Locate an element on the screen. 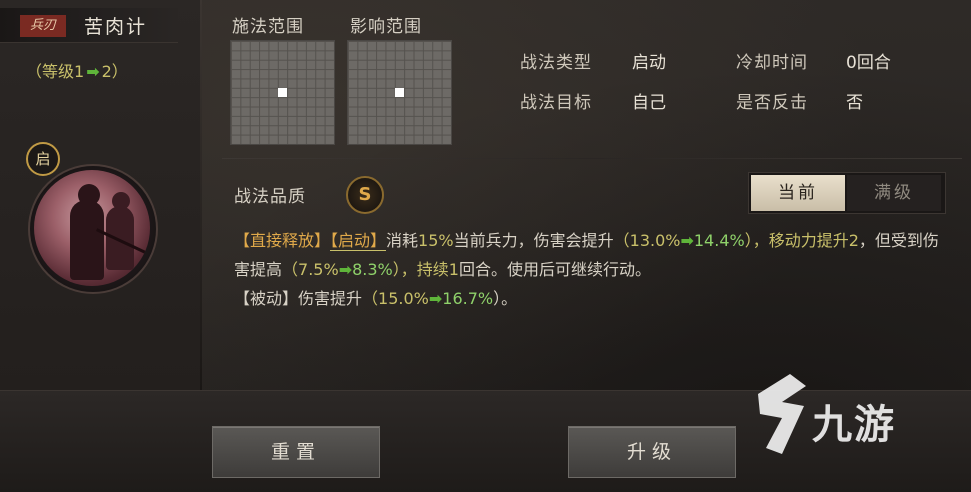 This screenshot has width=971, height=492. cast-range-center-cell is located at coordinates (282, 92).